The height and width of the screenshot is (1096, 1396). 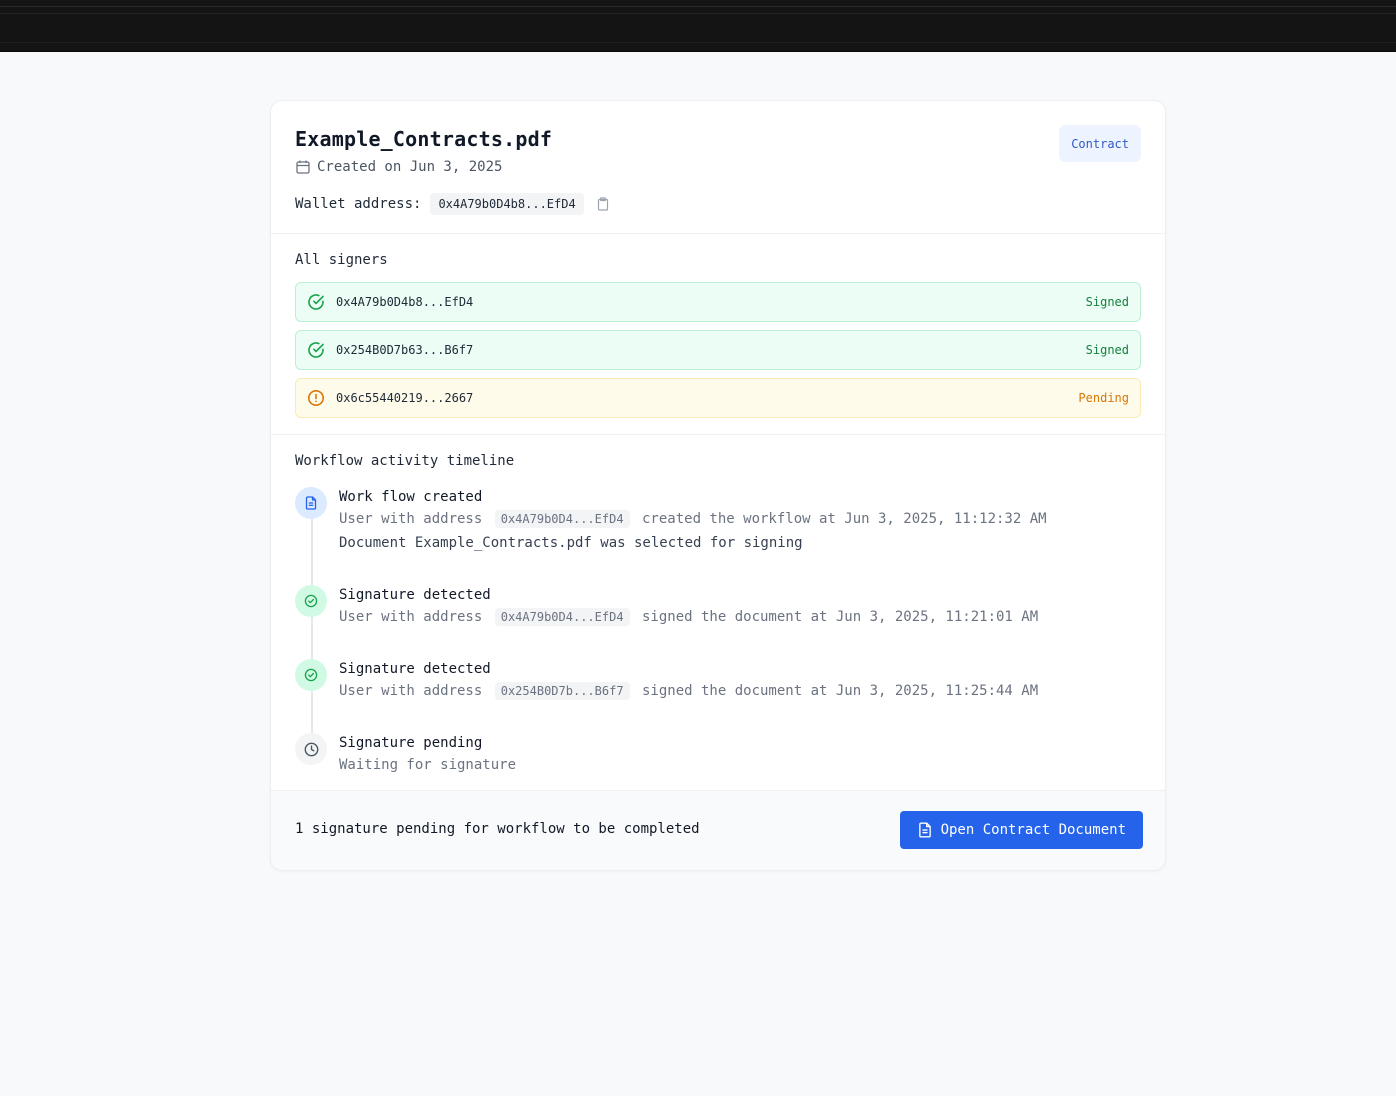 I want to click on document-title: Example_Contracts.pdf, so click(x=424, y=139).